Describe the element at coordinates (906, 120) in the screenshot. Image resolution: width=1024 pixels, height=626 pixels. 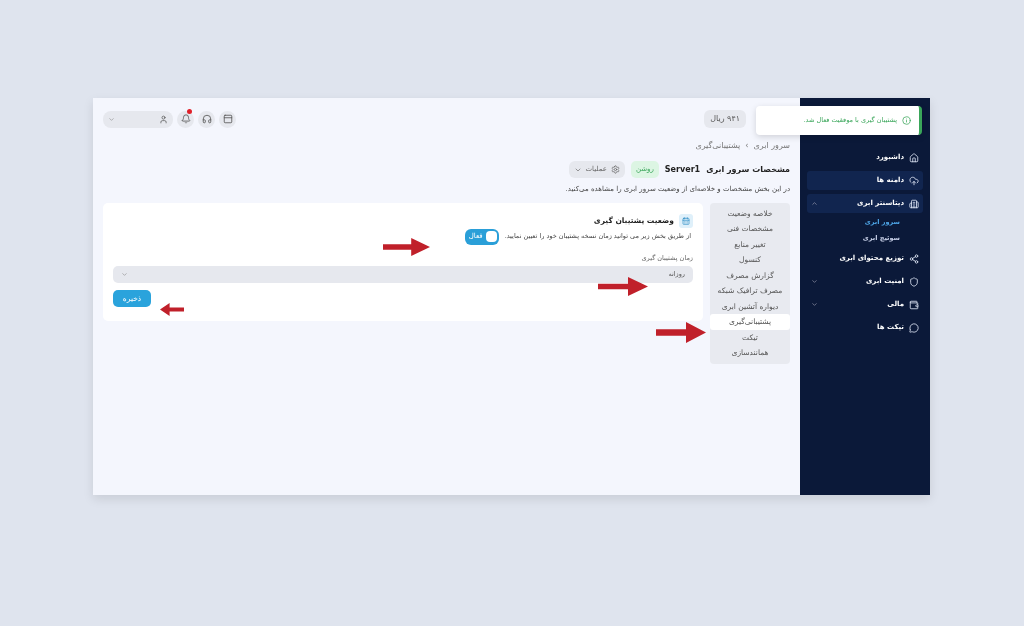
I see `info-icon` at that location.